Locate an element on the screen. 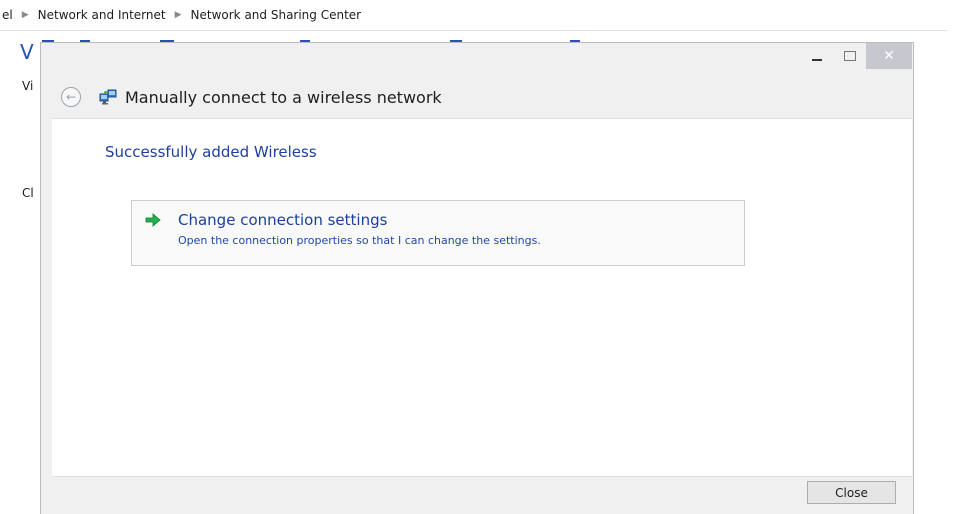  breadcrumb-item-control-panel: el is located at coordinates (7, 15).